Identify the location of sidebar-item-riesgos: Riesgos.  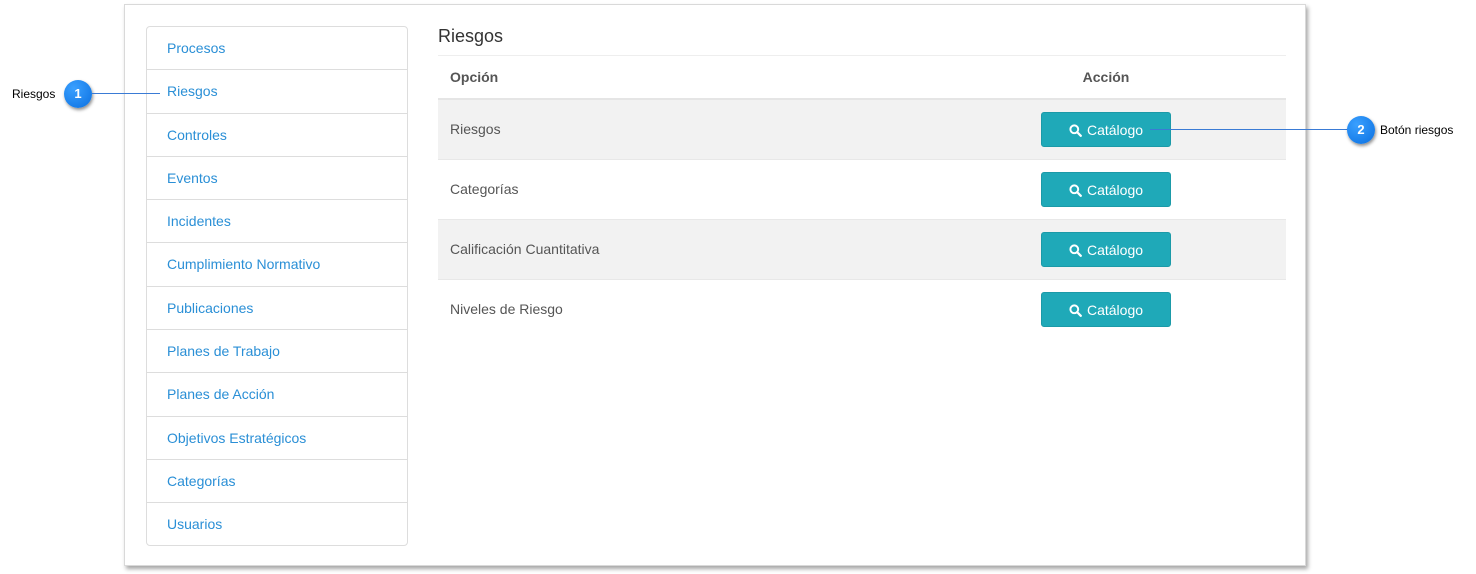
(277, 92).